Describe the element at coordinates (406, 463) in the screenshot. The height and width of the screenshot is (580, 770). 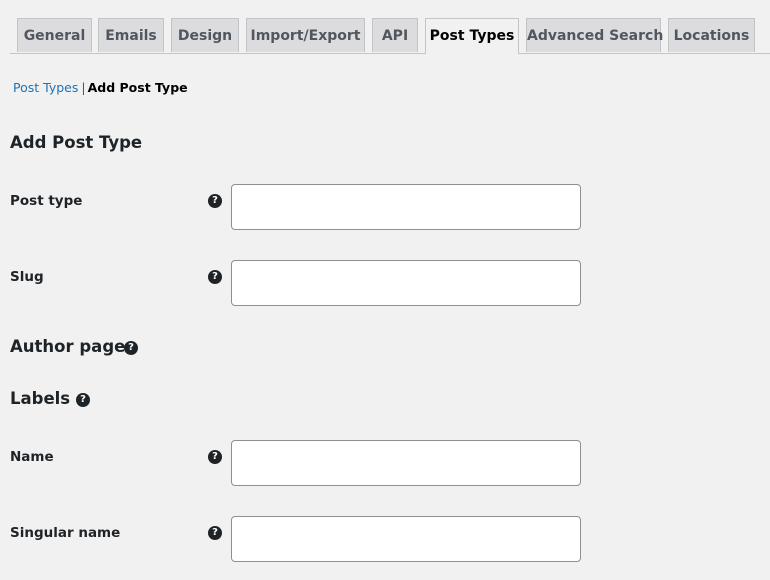
I see `name-input` at that location.